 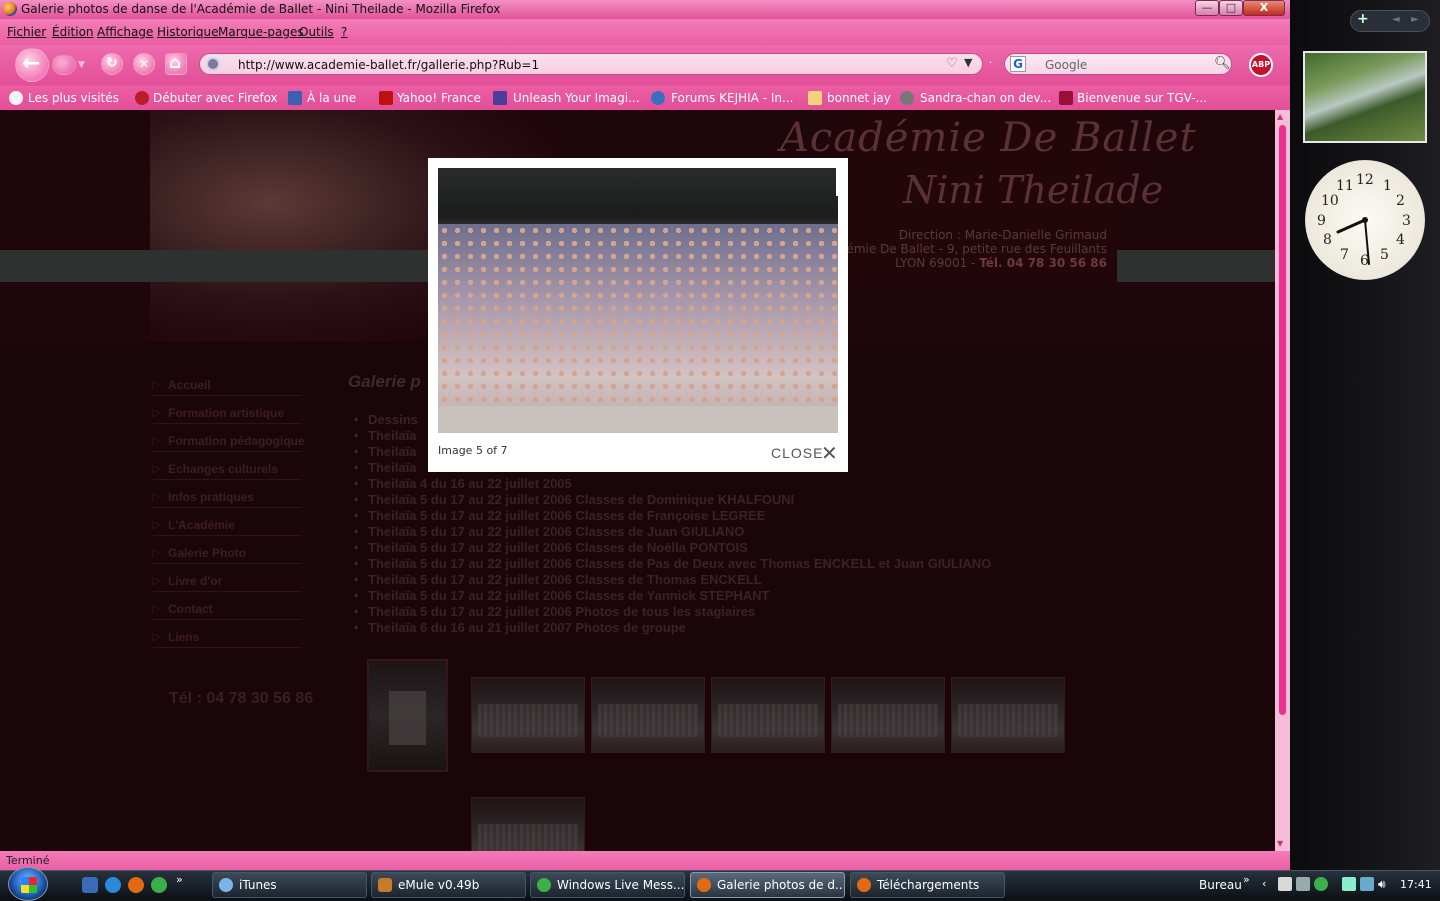 What do you see at coordinates (988, 138) in the screenshot?
I see `site-logo-line1: Académie De Ballet` at bounding box center [988, 138].